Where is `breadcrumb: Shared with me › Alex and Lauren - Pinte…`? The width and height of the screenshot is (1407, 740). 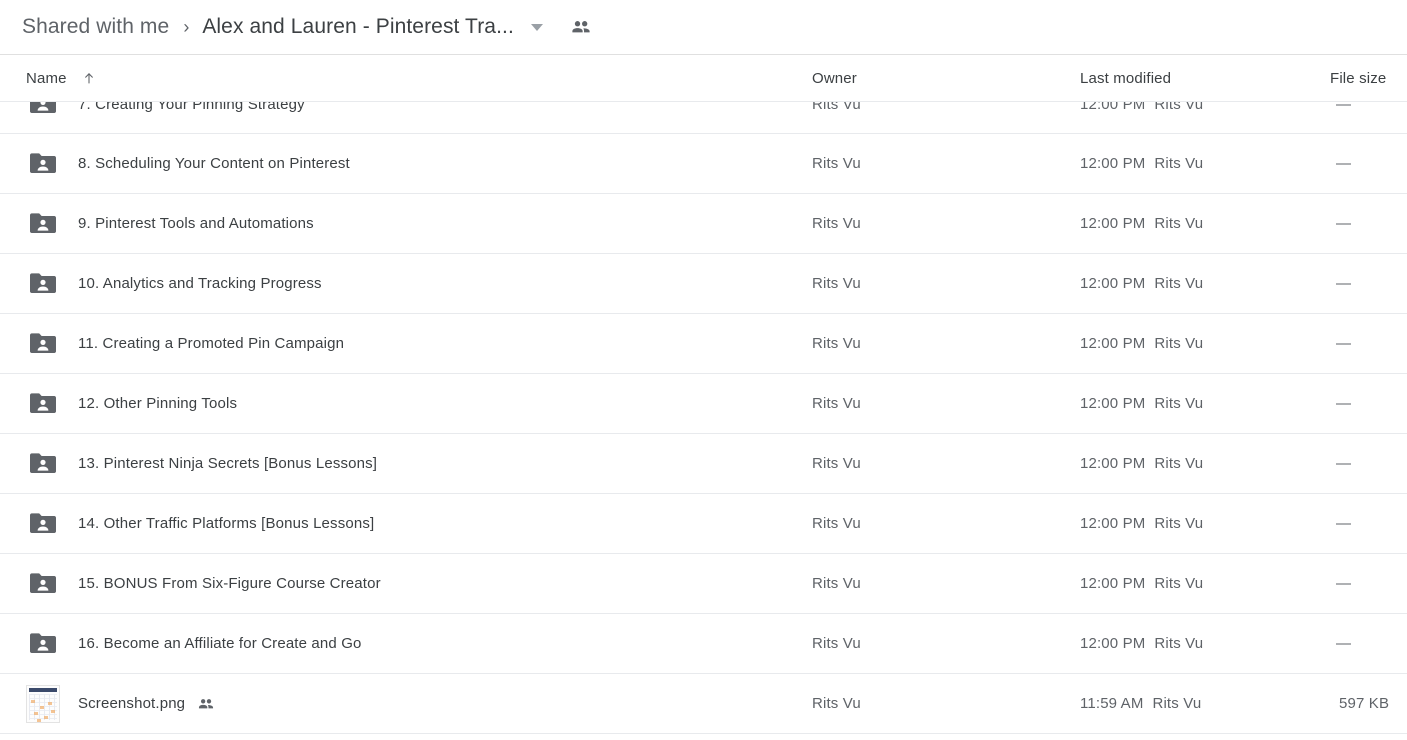
breadcrumb: Shared with me › Alex and Lauren - Pinte… is located at coordinates (703, 27).